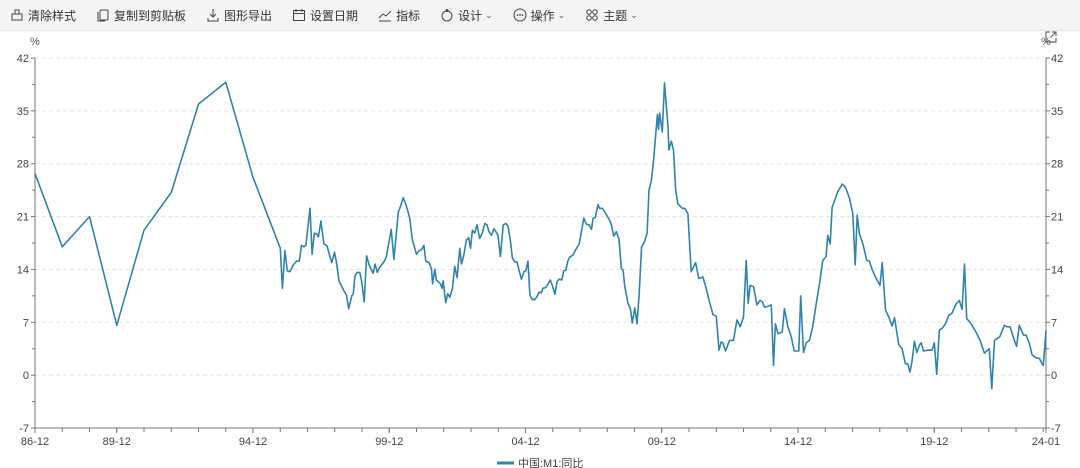 The image size is (1080, 468). I want to click on expand-icon, so click(1051, 37).